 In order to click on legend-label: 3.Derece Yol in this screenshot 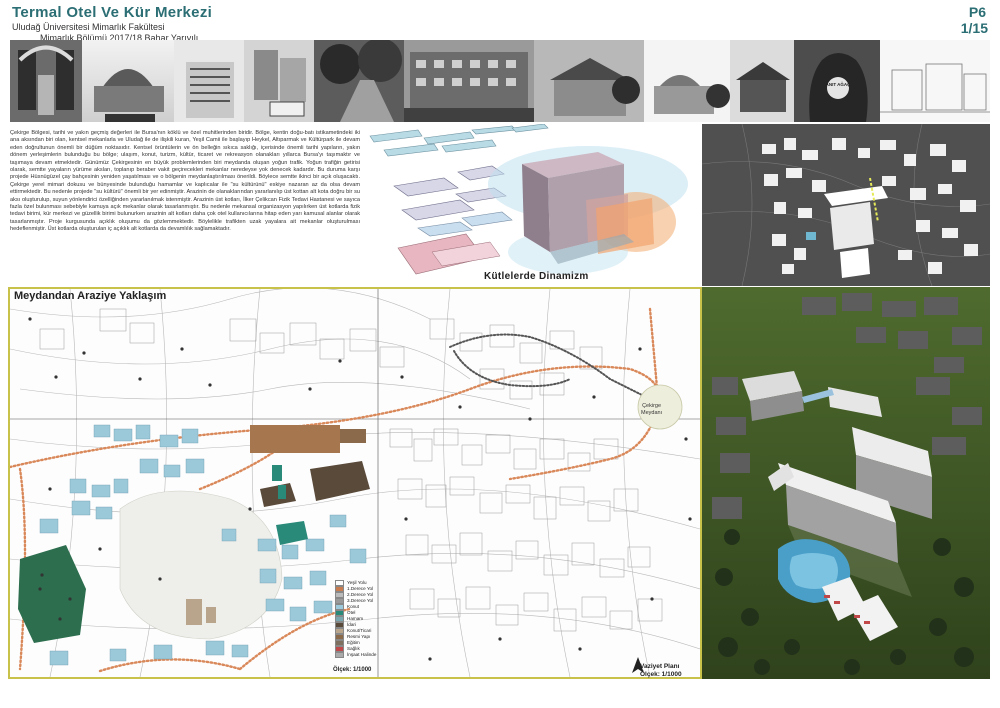, I will do `click(360, 601)`.